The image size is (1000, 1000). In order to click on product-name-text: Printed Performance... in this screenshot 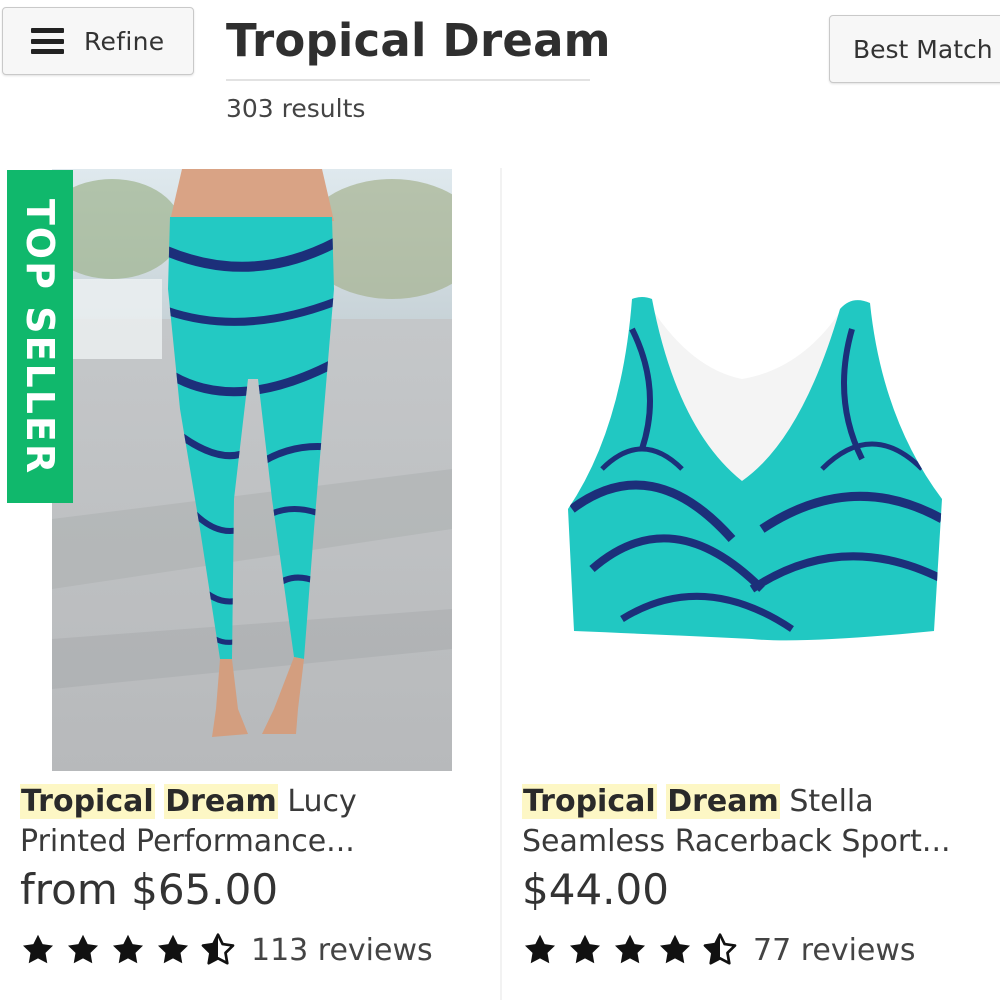, I will do `click(187, 841)`.